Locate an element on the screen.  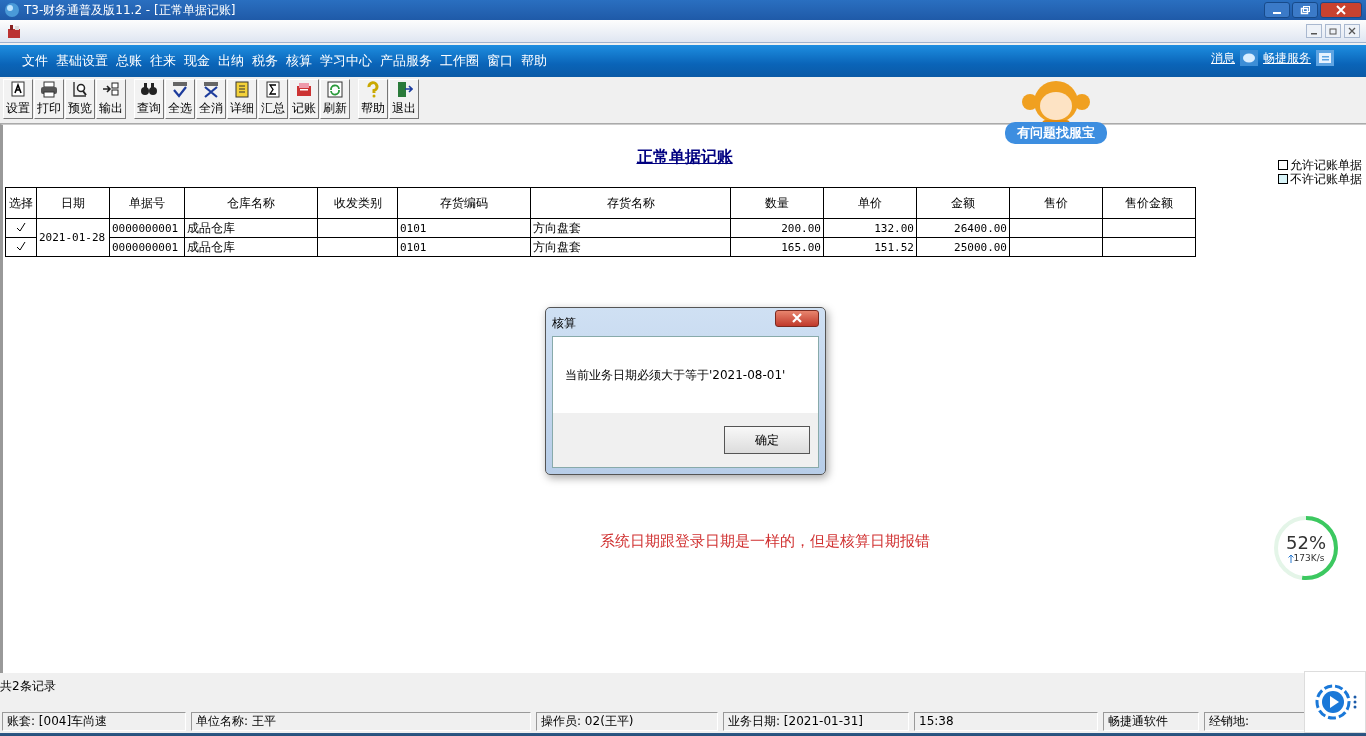
toolbar-button: 详细 is located at coordinates (242, 99).